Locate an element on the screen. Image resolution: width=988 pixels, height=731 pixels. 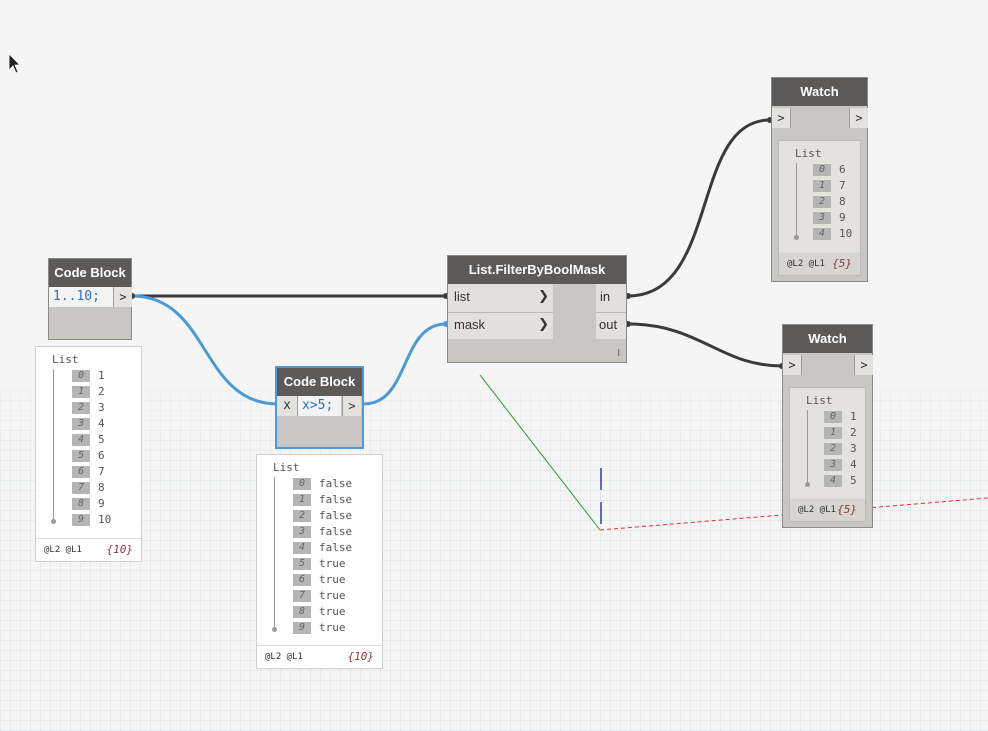
list-item: 39 is located at coordinates (832, 218).